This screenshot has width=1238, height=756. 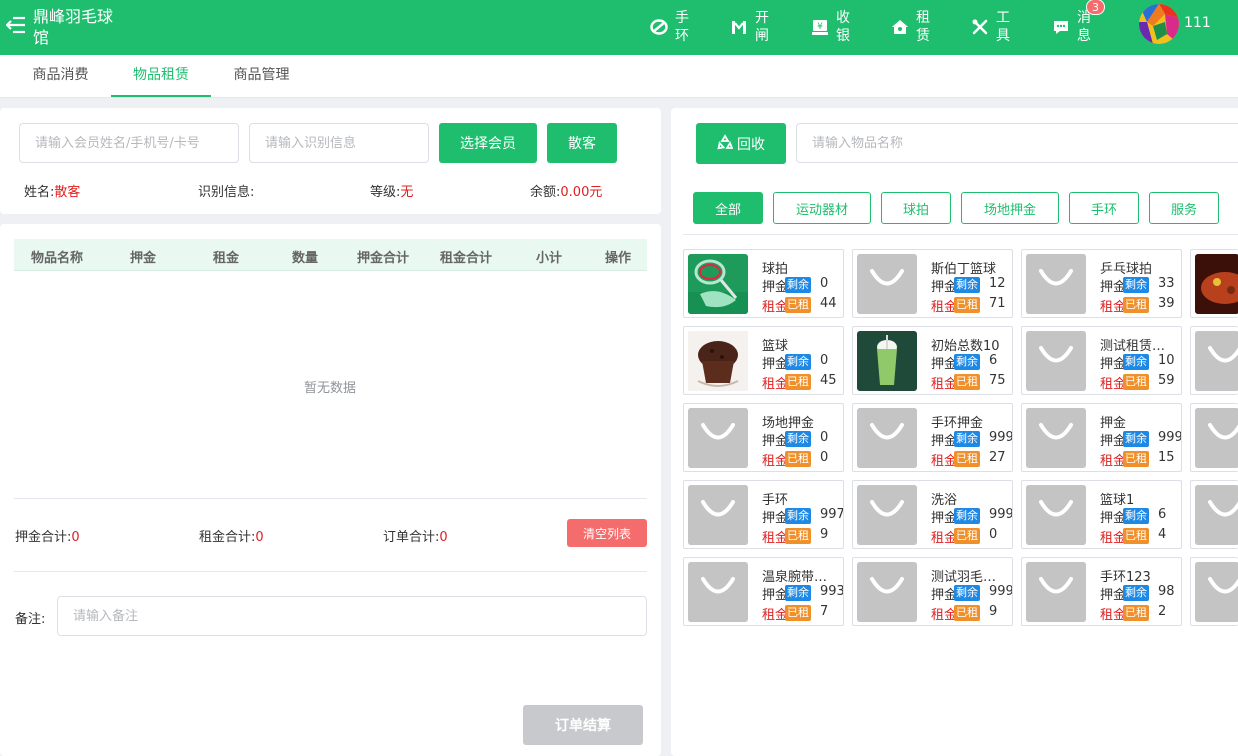 What do you see at coordinates (415, 537) in the screenshot?
I see `order-total: 订单合计:0` at bounding box center [415, 537].